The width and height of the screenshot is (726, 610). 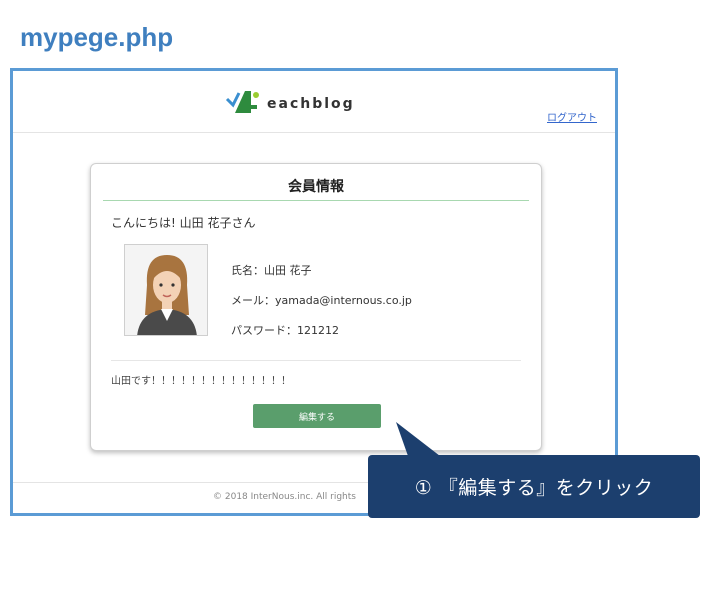 I want to click on edit-button: 編集する, so click(x=317, y=416).